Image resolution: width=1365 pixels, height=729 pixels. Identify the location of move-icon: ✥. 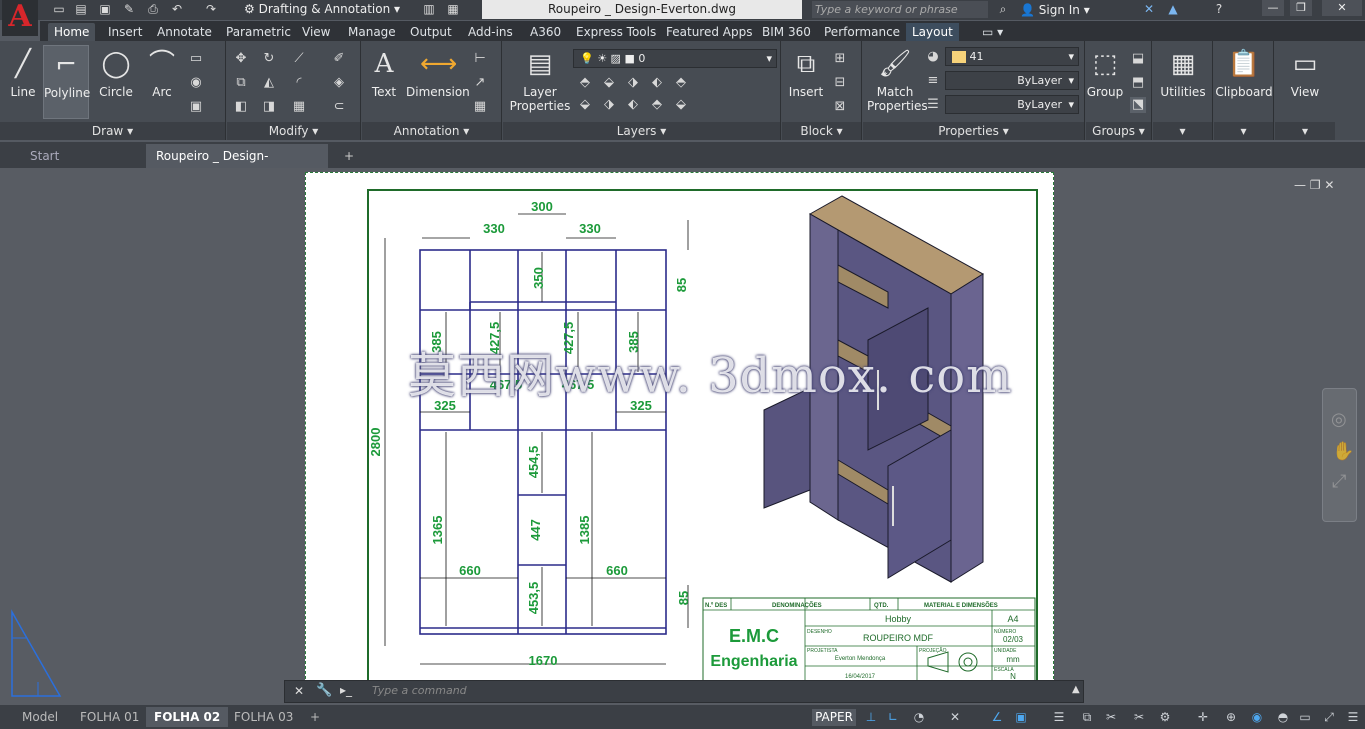
(241, 59).